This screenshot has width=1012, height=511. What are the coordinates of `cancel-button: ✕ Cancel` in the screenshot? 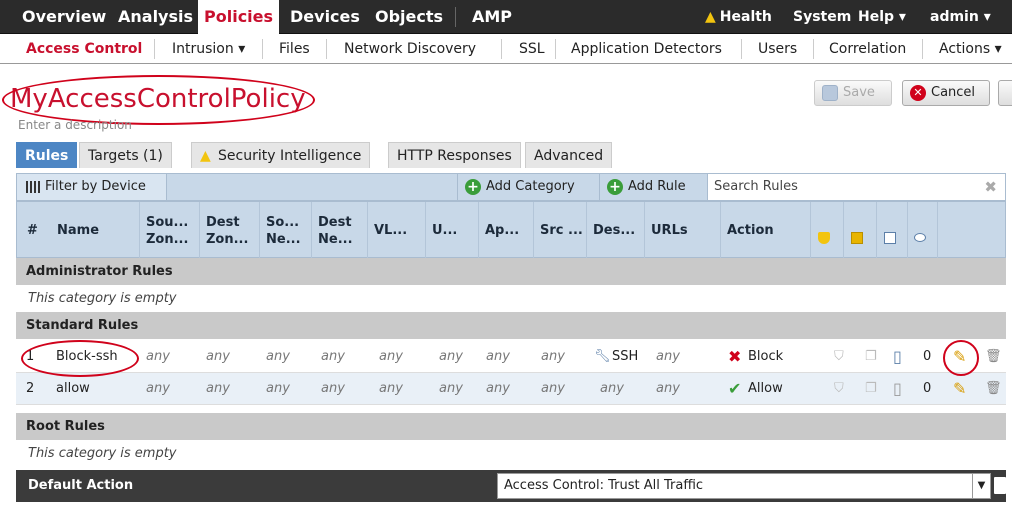 It's located at (946, 93).